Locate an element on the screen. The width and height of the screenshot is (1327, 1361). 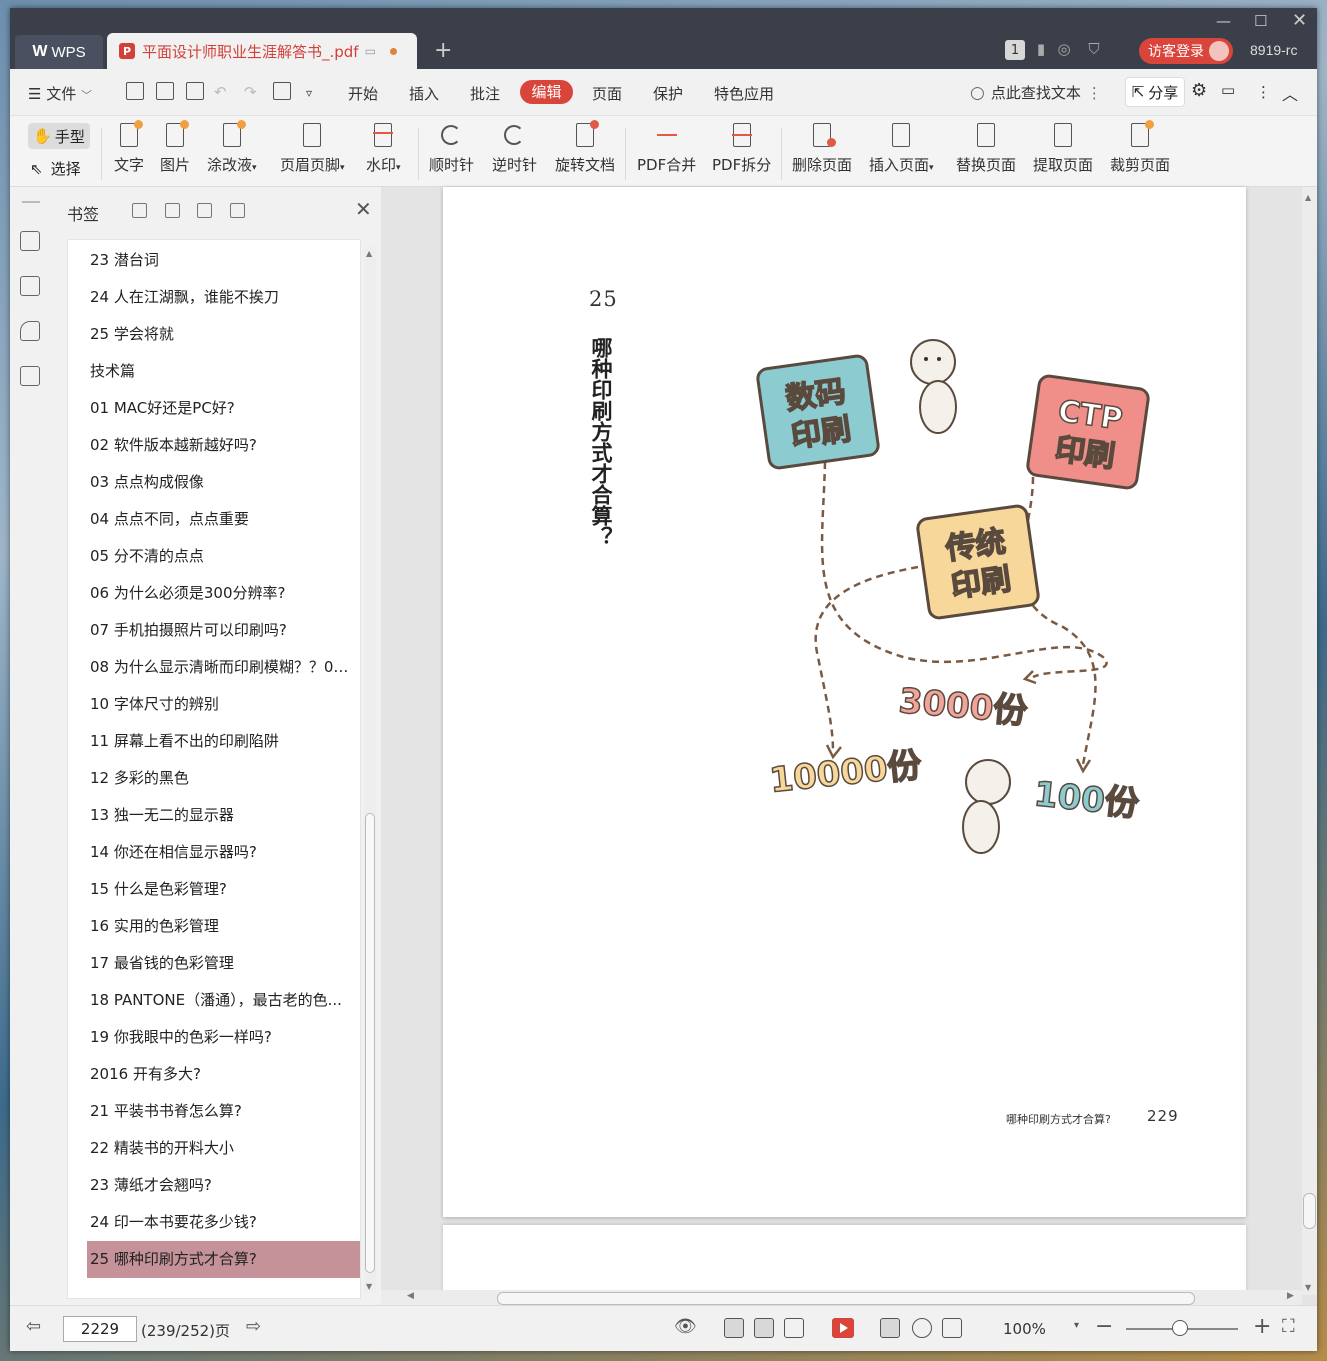
export-image-icon is located at coordinates (282, 91).